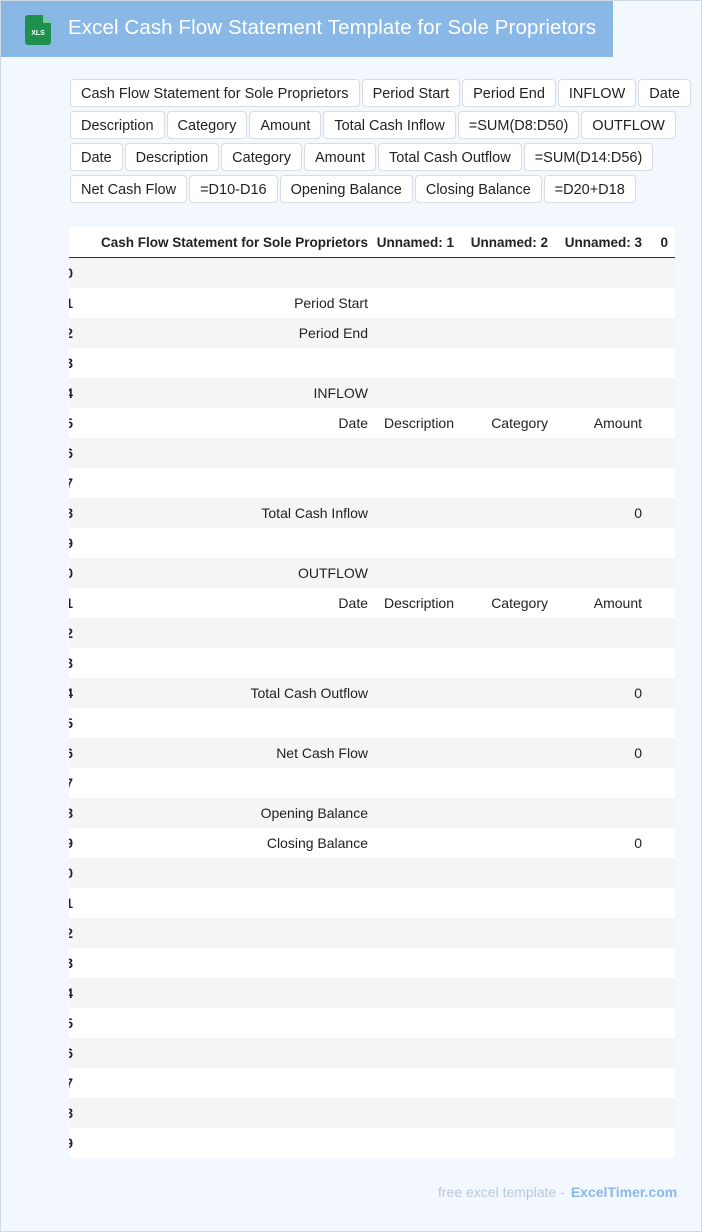 This screenshot has height=1232, width=702. Describe the element at coordinates (589, 189) in the screenshot. I see `tag-item: =D20+D18` at that location.